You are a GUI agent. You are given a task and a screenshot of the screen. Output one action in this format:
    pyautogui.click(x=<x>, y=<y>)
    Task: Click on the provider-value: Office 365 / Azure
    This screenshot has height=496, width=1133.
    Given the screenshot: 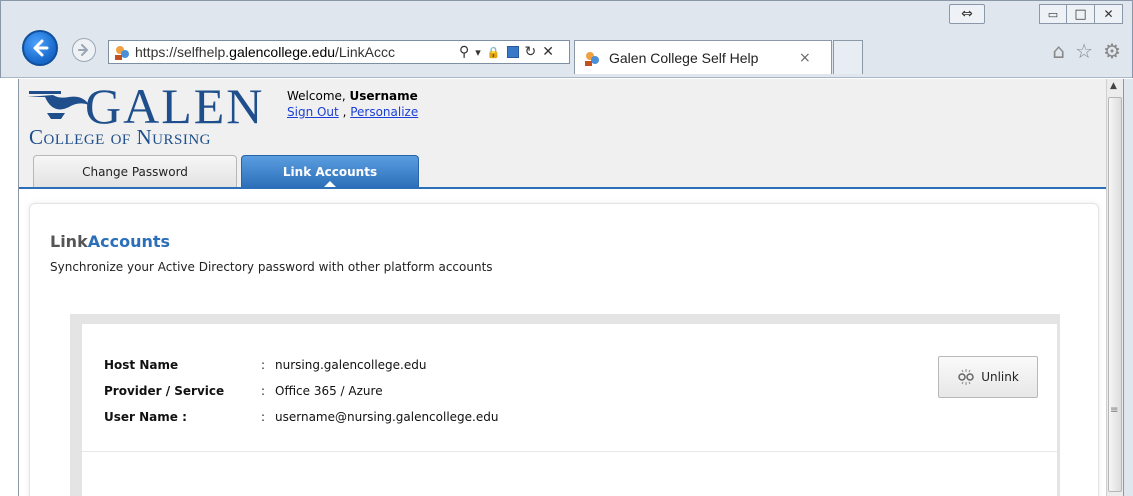 What is the action you would take?
    pyautogui.click(x=329, y=391)
    